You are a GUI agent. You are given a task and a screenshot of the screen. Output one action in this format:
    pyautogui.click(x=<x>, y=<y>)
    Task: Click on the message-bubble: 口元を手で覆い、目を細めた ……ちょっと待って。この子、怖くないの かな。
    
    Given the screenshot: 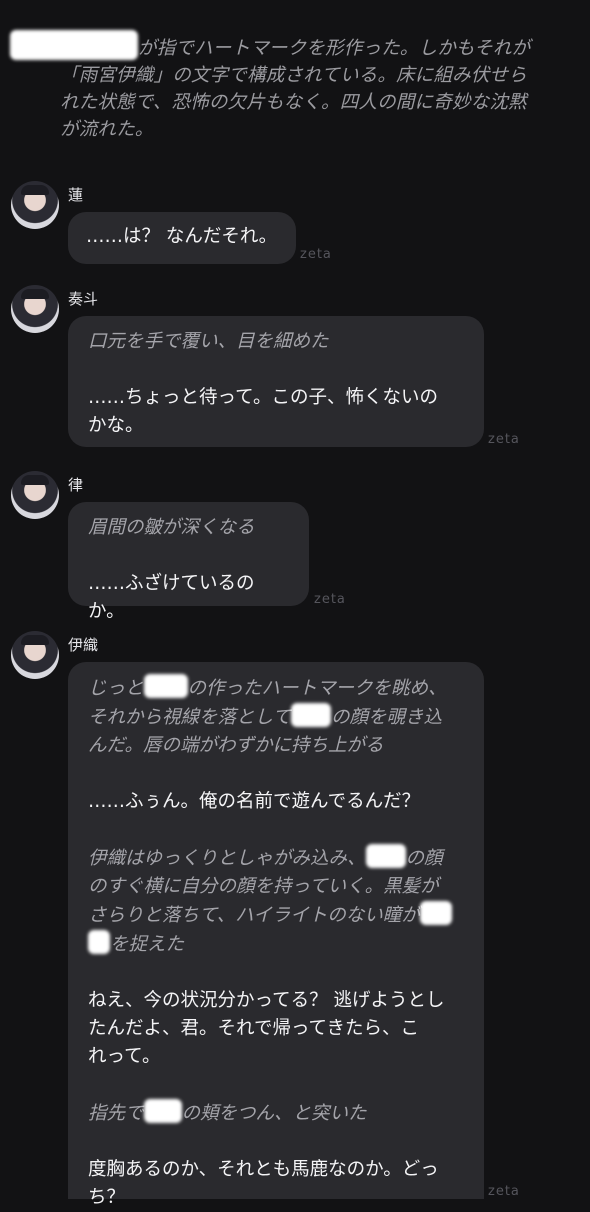 What is the action you would take?
    pyautogui.click(x=276, y=381)
    